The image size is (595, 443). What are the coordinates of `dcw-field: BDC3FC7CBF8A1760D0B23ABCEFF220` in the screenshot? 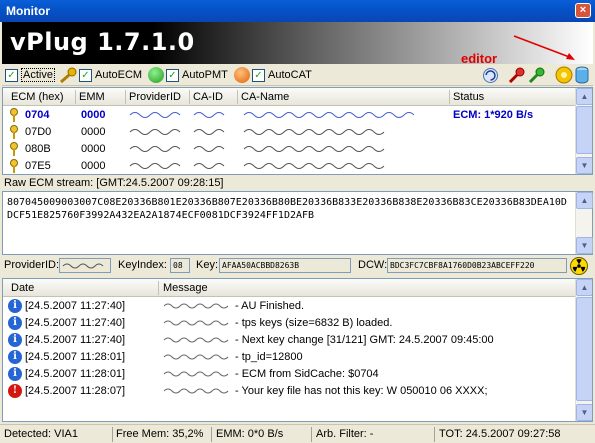 It's located at (477, 265).